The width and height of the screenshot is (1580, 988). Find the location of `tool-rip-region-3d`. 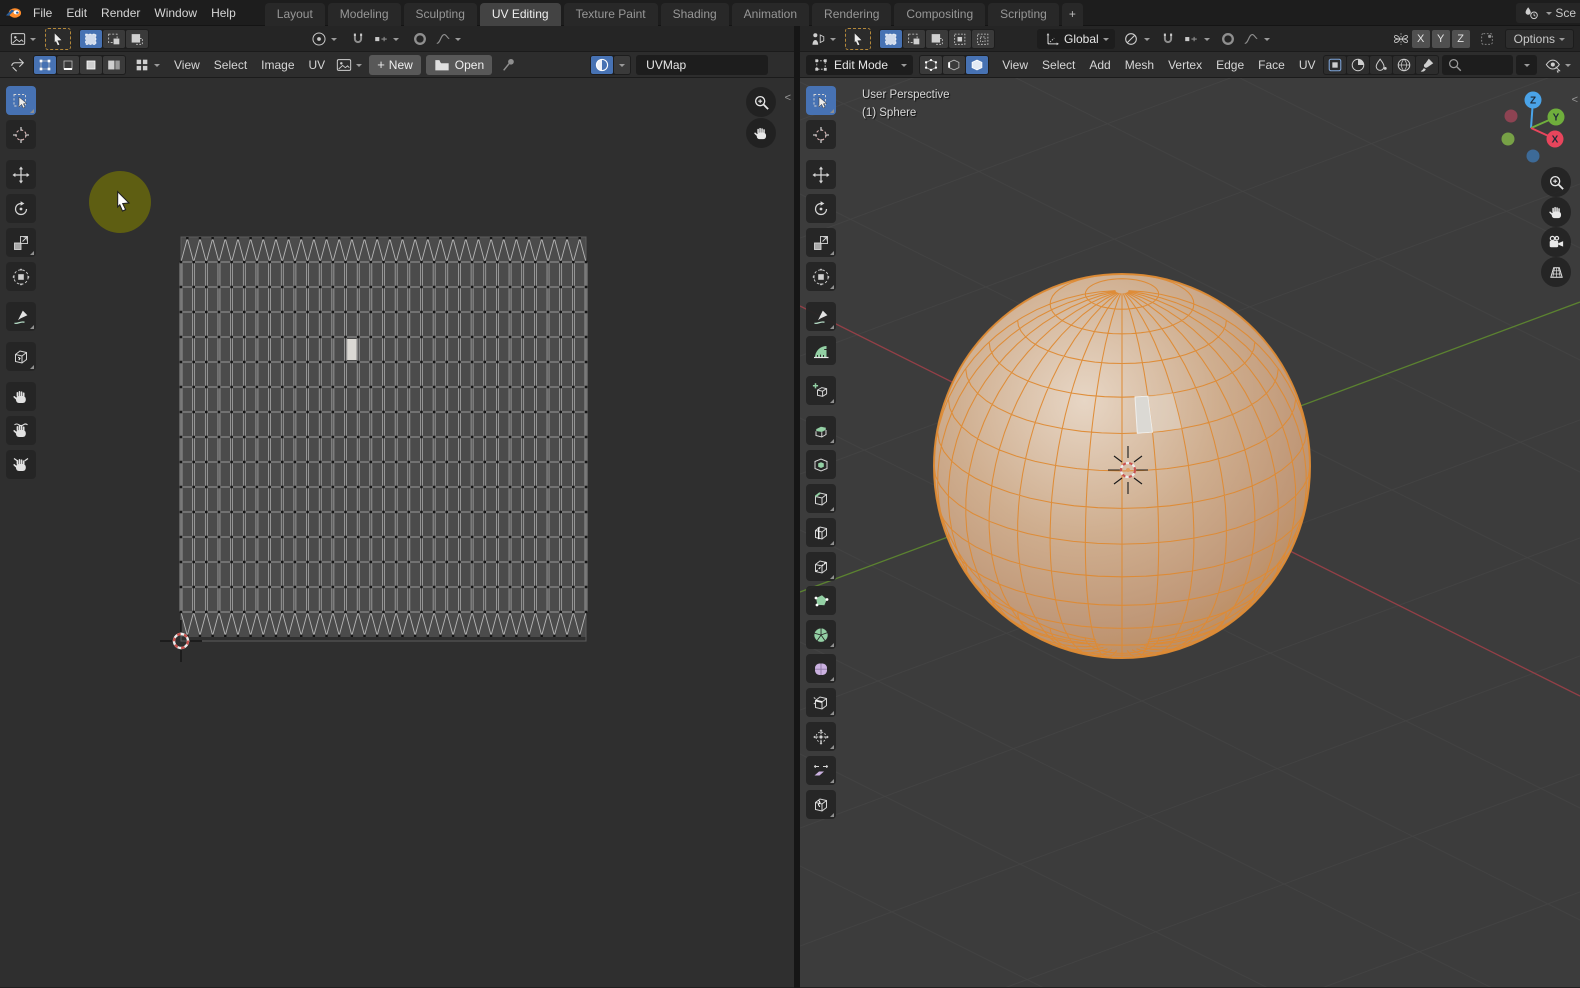

tool-rip-region-3d is located at coordinates (821, 804).